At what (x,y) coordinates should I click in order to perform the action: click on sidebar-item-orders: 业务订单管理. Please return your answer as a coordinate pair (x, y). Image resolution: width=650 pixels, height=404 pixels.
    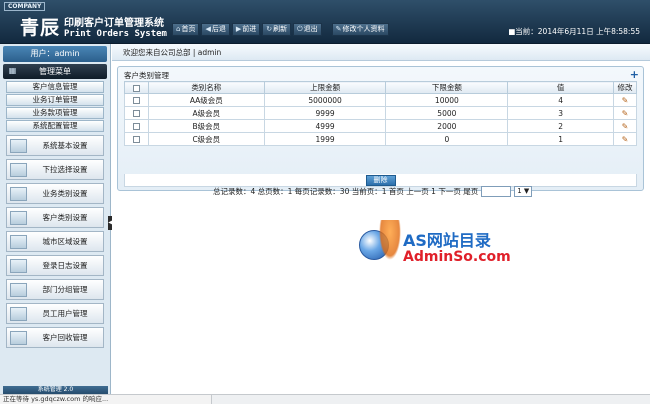
    Looking at the image, I should click on (55, 100).